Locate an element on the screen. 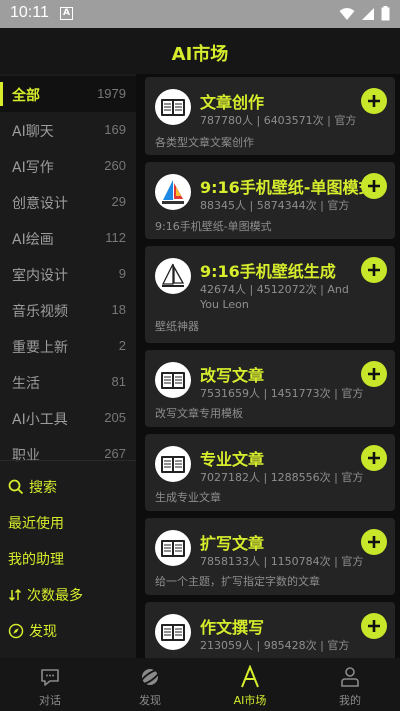  category-item-interior-design: 室内设计 9 is located at coordinates (68, 274).